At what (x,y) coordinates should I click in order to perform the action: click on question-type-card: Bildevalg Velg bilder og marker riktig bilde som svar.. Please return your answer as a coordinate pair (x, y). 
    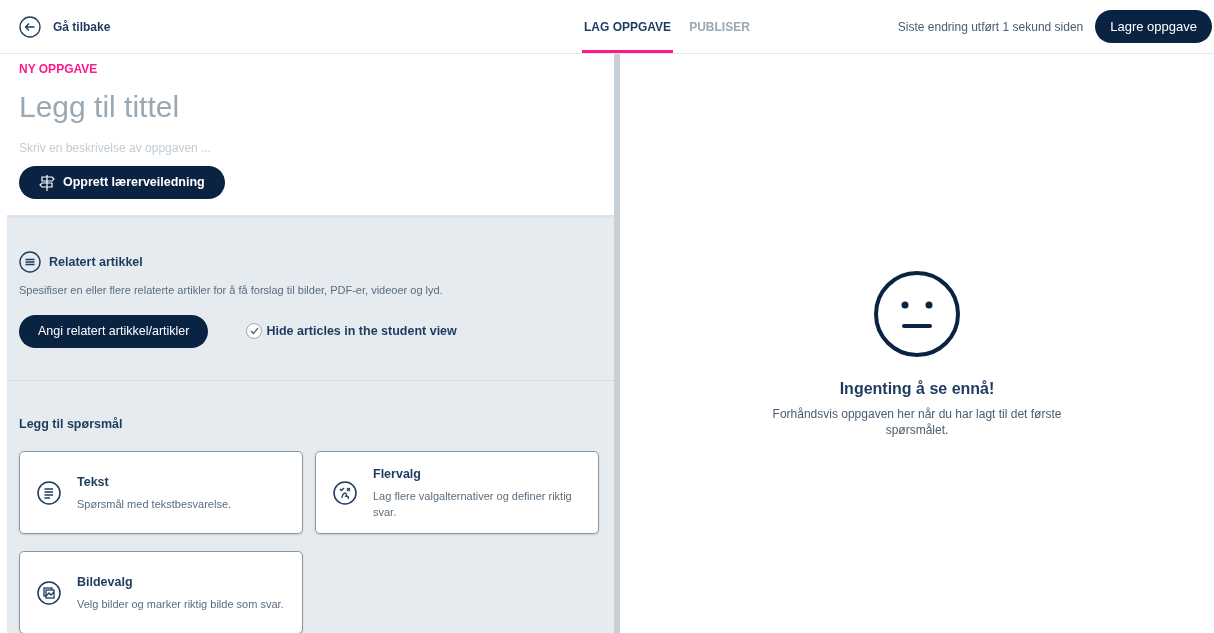
    Looking at the image, I should click on (161, 592).